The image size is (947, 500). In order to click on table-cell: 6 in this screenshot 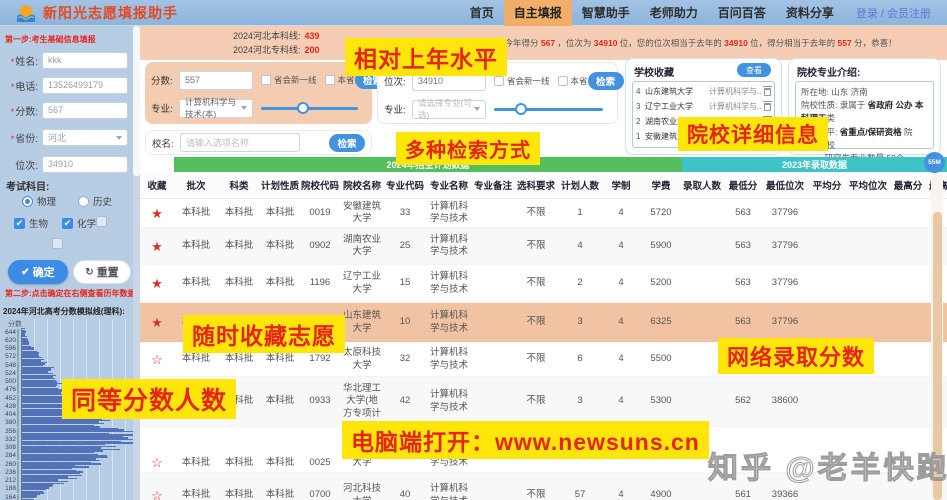, I will do `click(580, 359)`.